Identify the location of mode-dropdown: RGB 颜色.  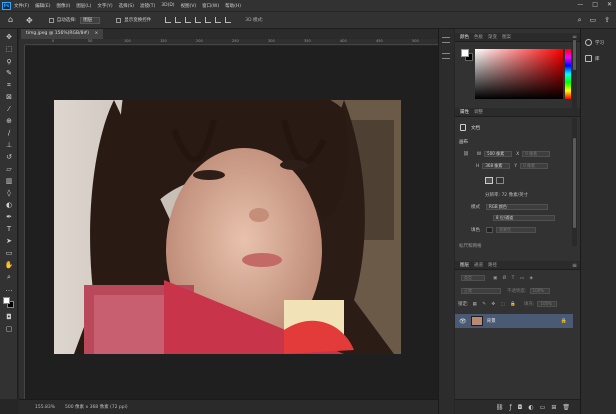
(517, 207).